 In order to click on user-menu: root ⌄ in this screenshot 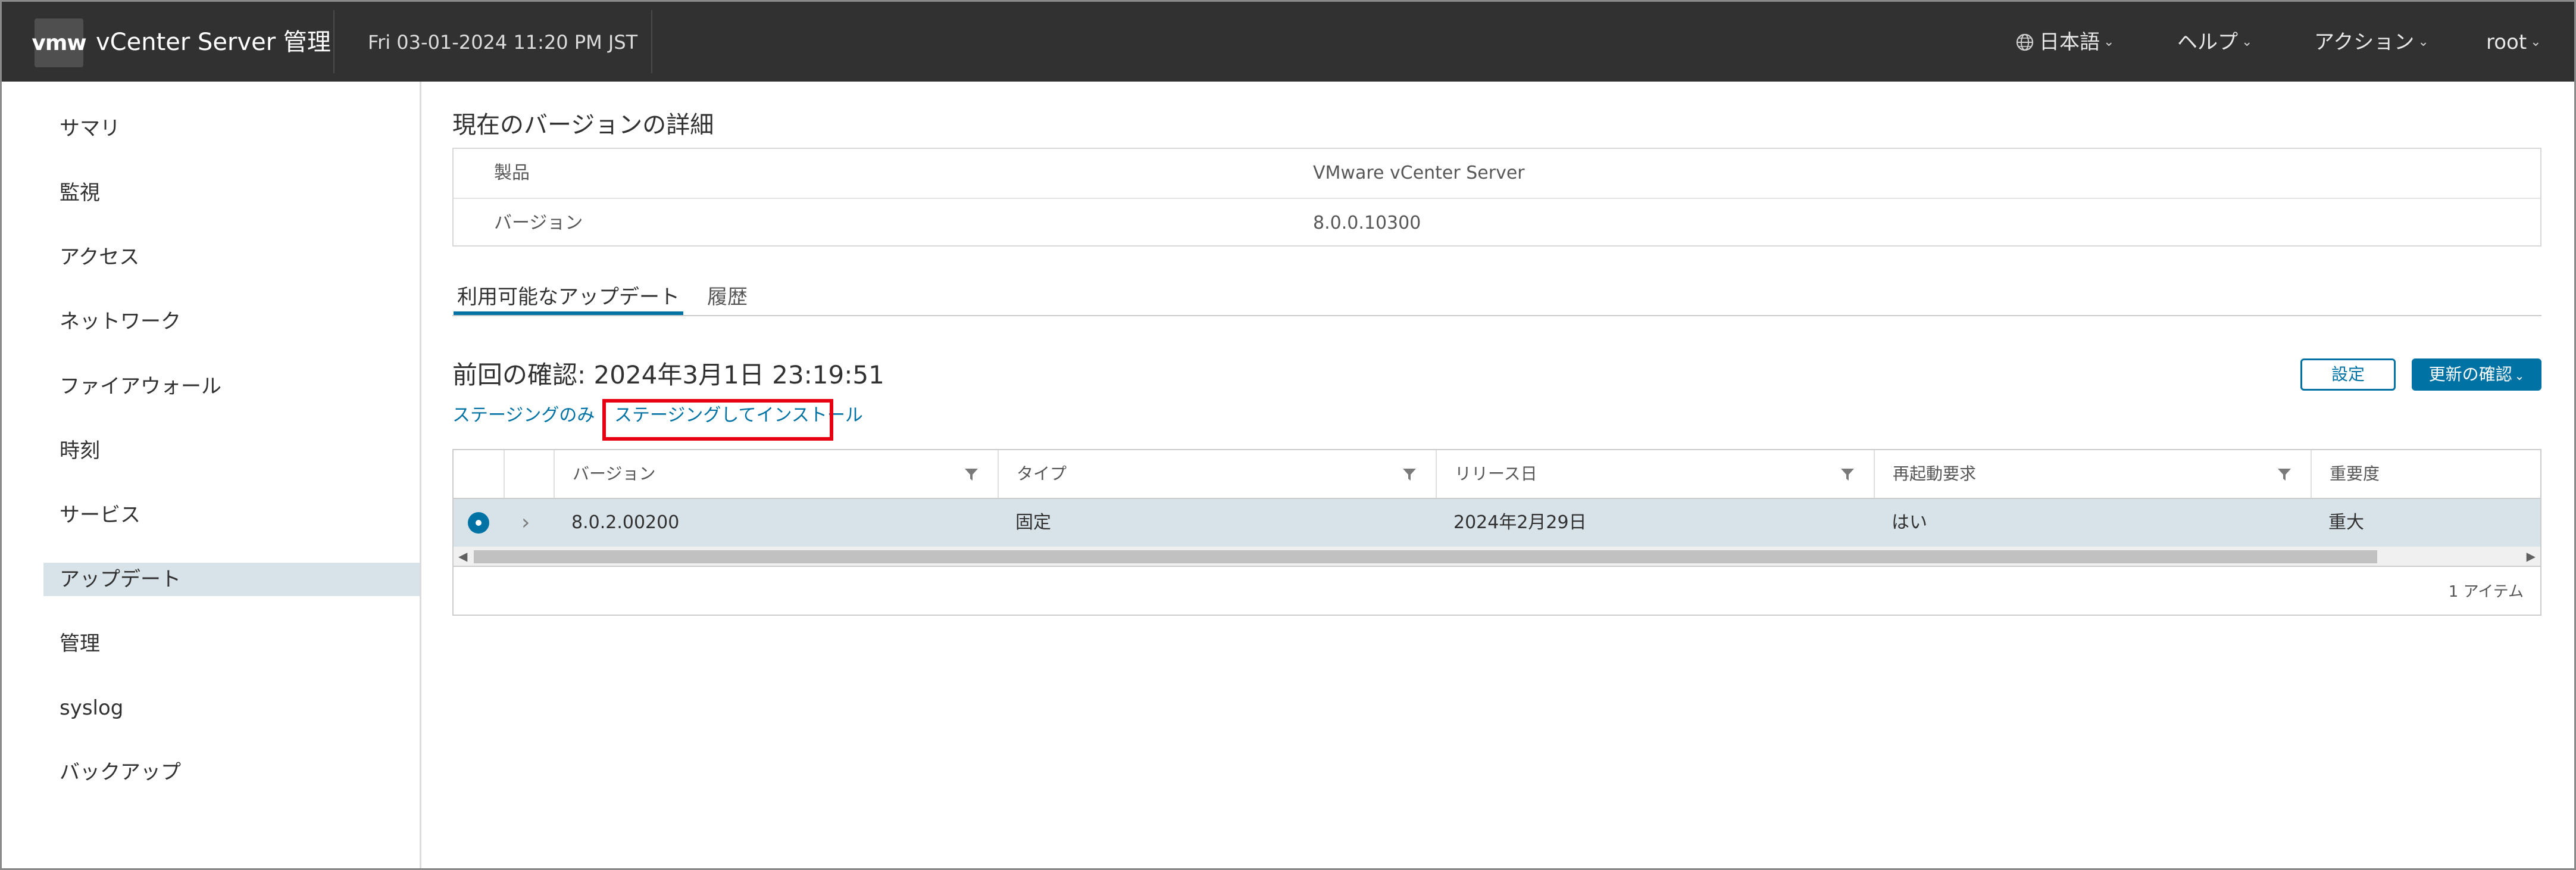, I will do `click(2513, 42)`.